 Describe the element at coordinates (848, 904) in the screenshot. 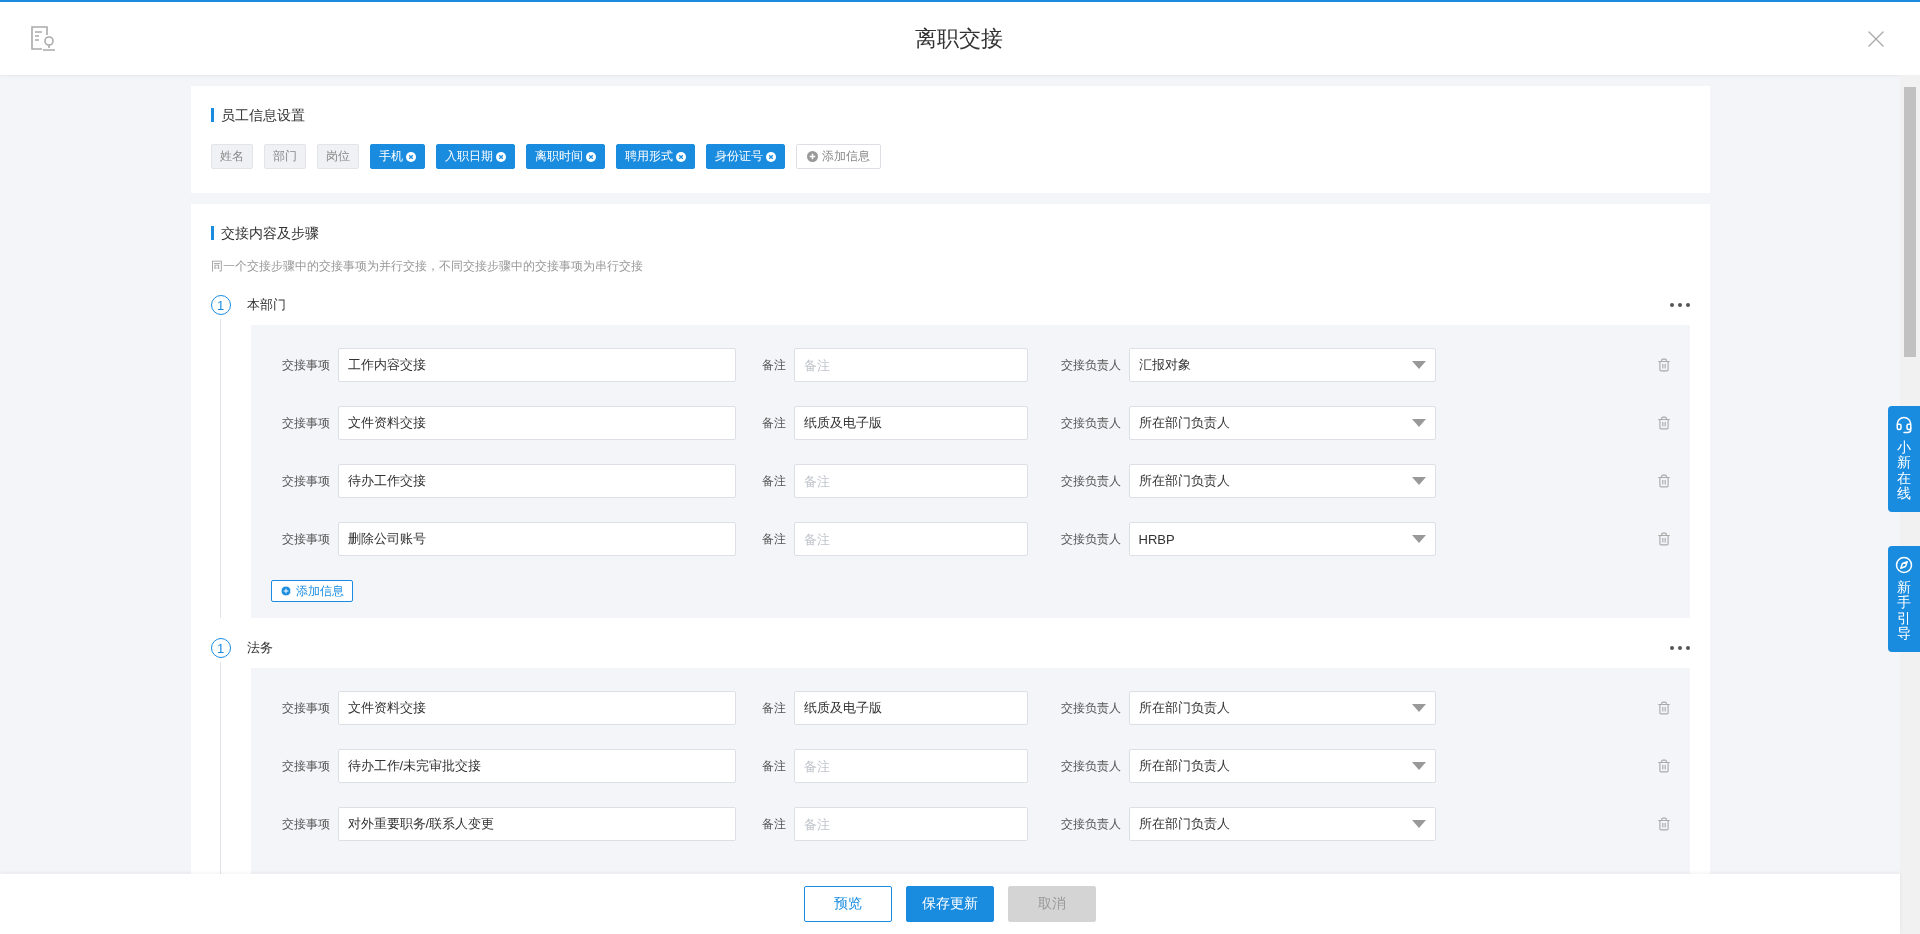

I see `footer-button: 预览` at that location.